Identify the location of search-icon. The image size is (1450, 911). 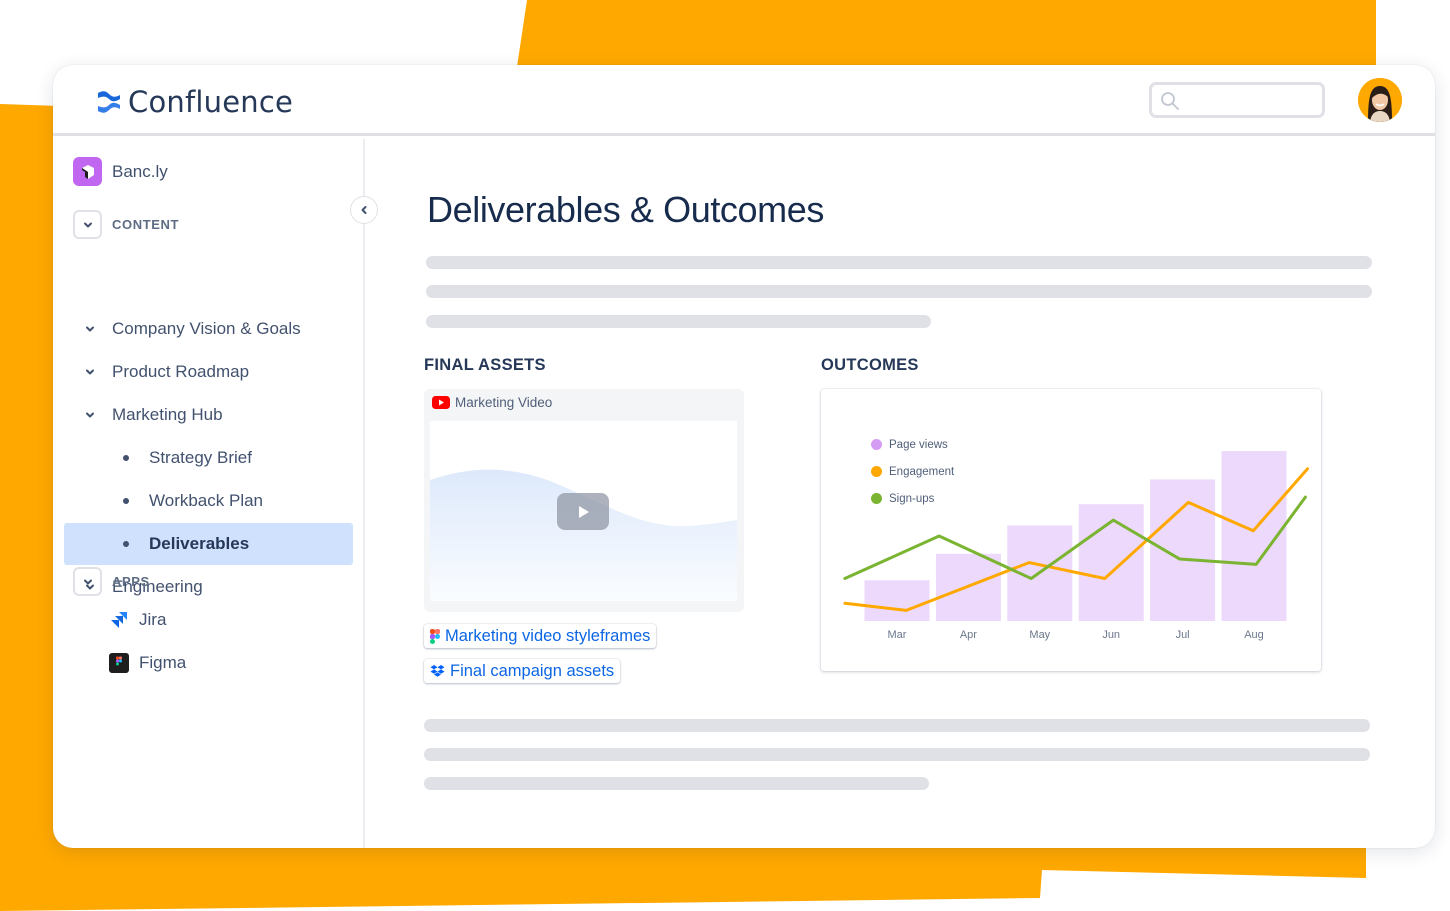
(1170, 101).